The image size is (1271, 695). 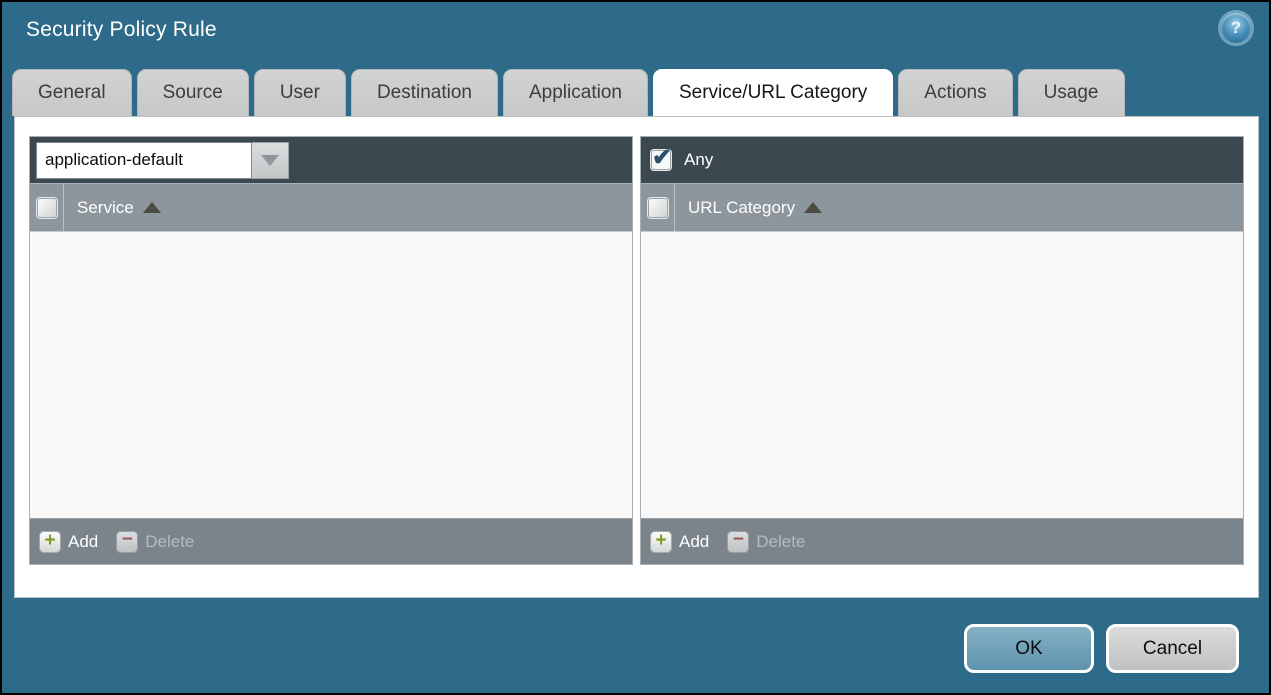 I want to click on tab-label: User, so click(x=299, y=92).